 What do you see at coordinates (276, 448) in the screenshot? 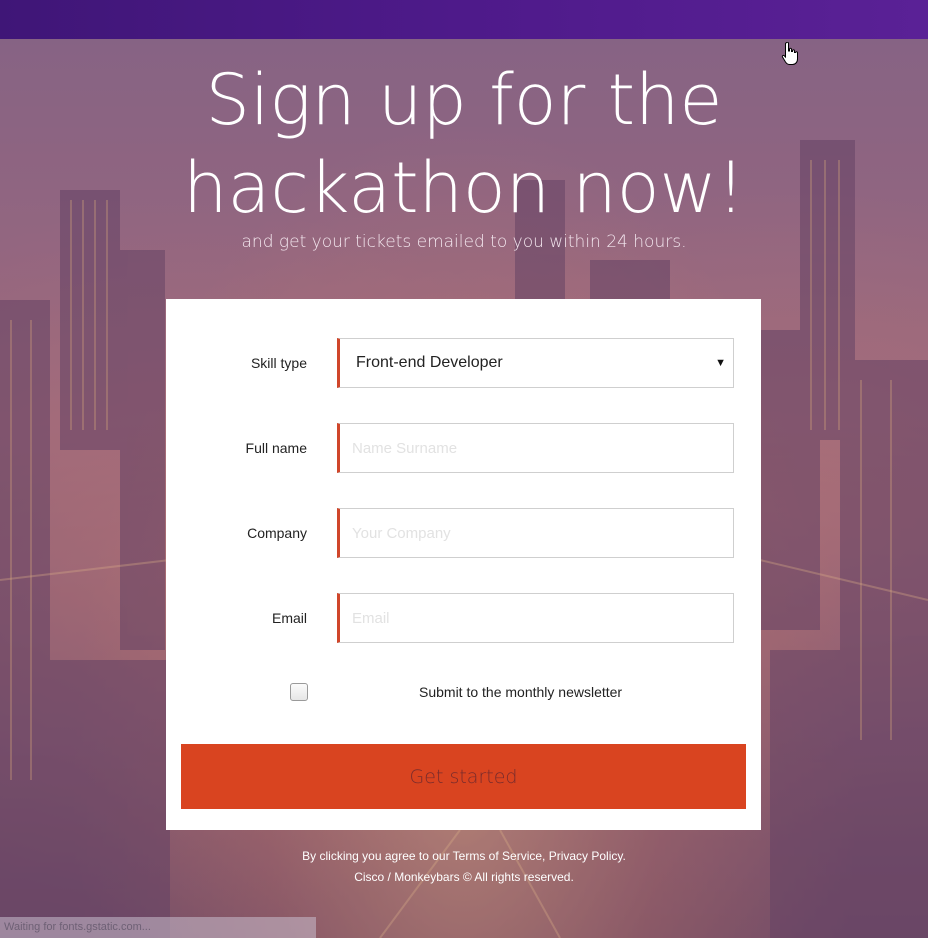
I see `full-name-label: Full name` at bounding box center [276, 448].